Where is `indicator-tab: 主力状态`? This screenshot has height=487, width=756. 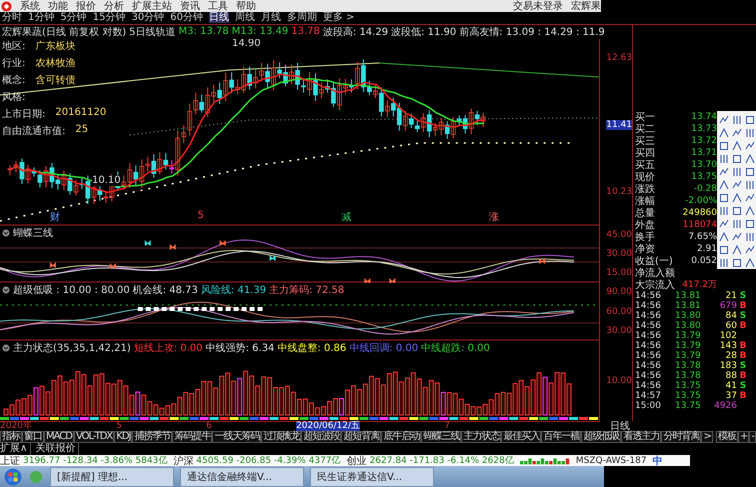 indicator-tab: 主力状态 is located at coordinates (481, 436).